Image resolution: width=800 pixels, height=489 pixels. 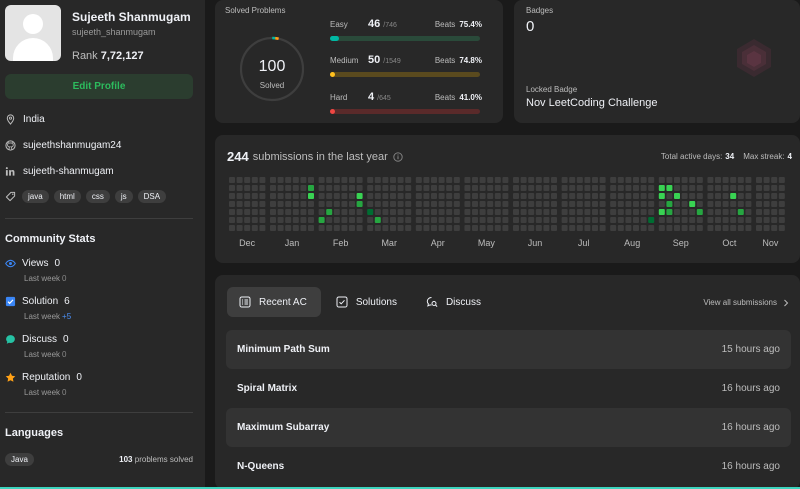 I want to click on location-text: India, so click(x=34, y=119).